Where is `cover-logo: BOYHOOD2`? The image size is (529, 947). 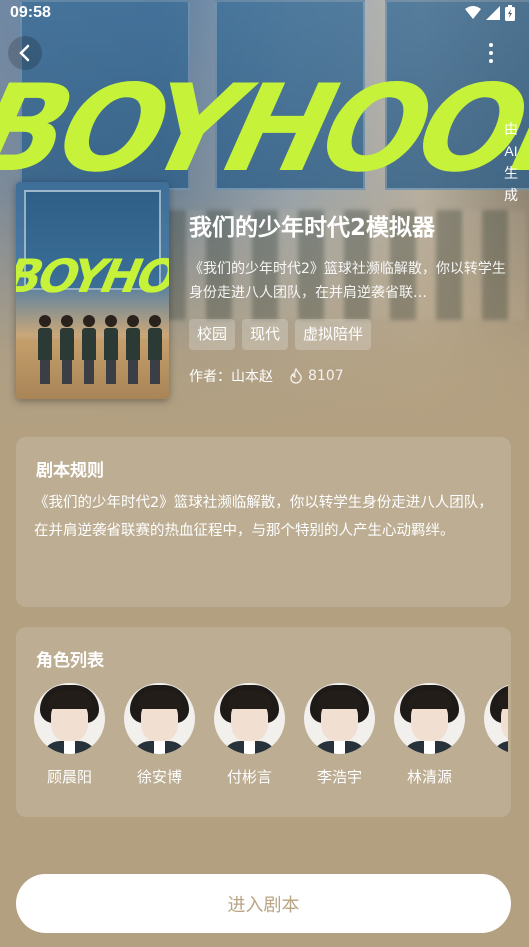 cover-logo: BOYHOOD2 is located at coordinates (92, 275).